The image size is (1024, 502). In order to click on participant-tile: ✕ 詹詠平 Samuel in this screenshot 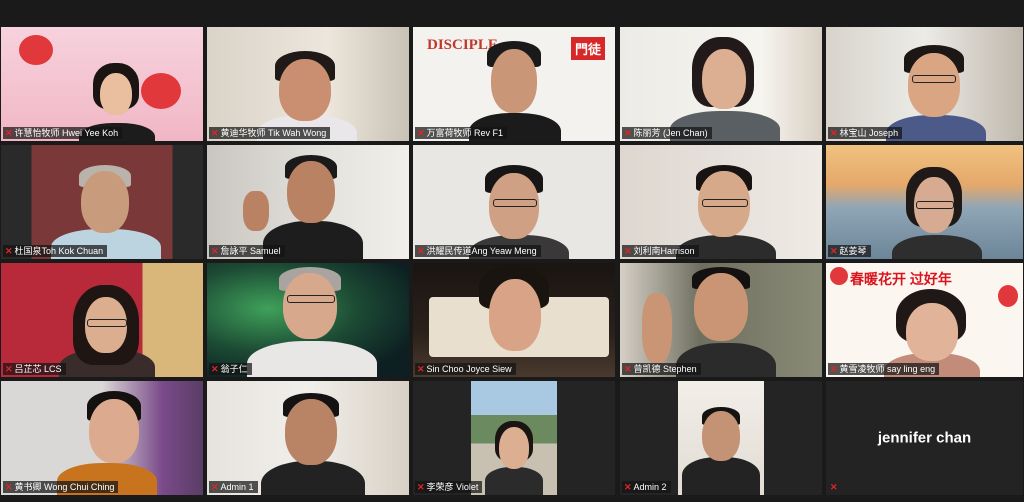, I will do `click(308, 202)`.